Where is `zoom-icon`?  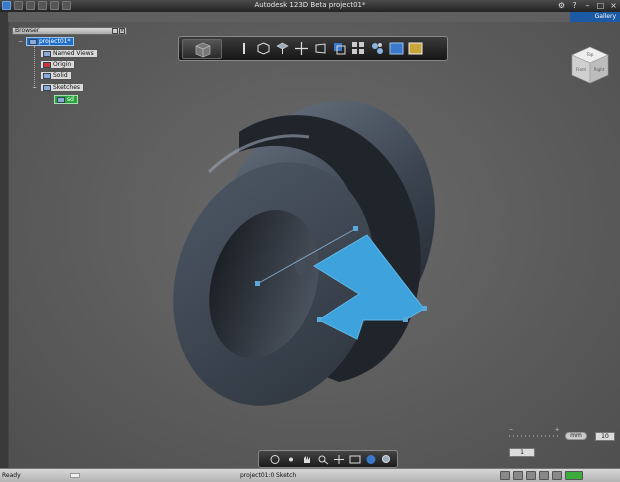 zoom-icon is located at coordinates (323, 459).